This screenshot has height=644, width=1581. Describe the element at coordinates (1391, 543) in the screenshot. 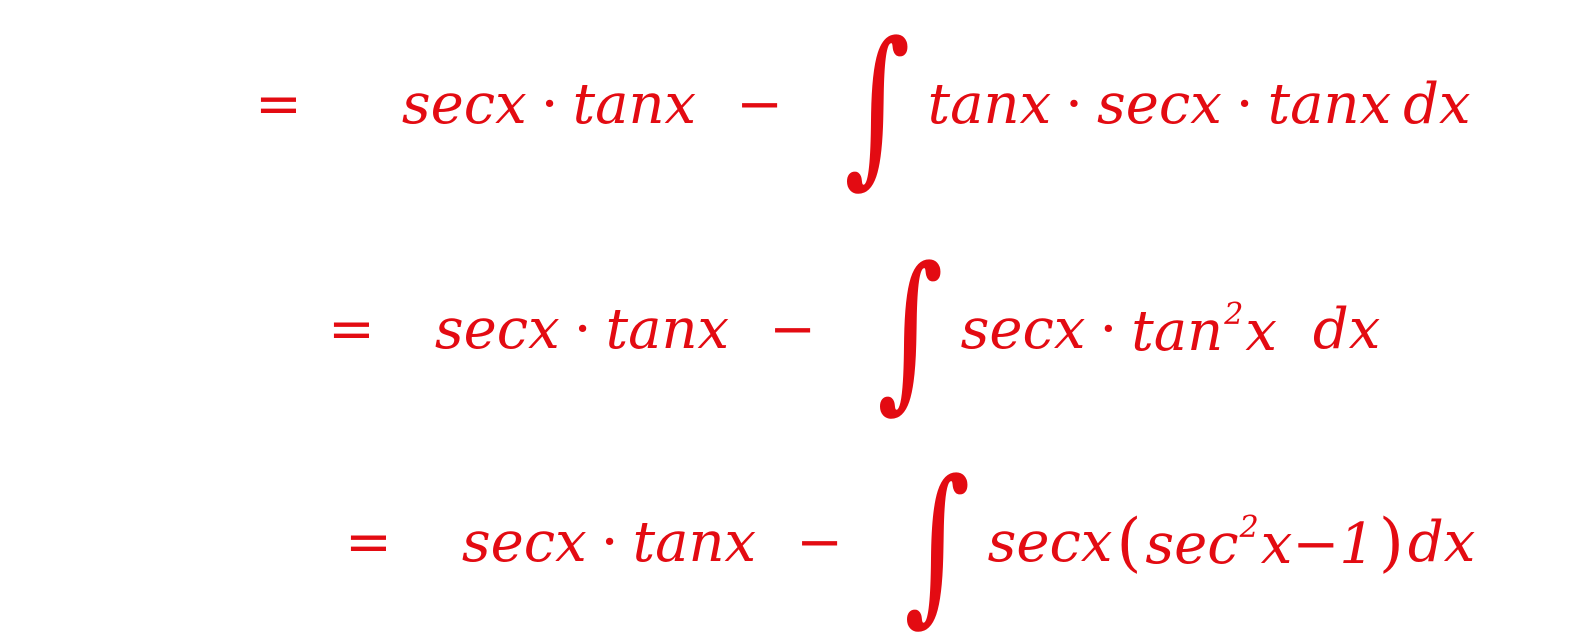

I see `right-paren: )` at that location.